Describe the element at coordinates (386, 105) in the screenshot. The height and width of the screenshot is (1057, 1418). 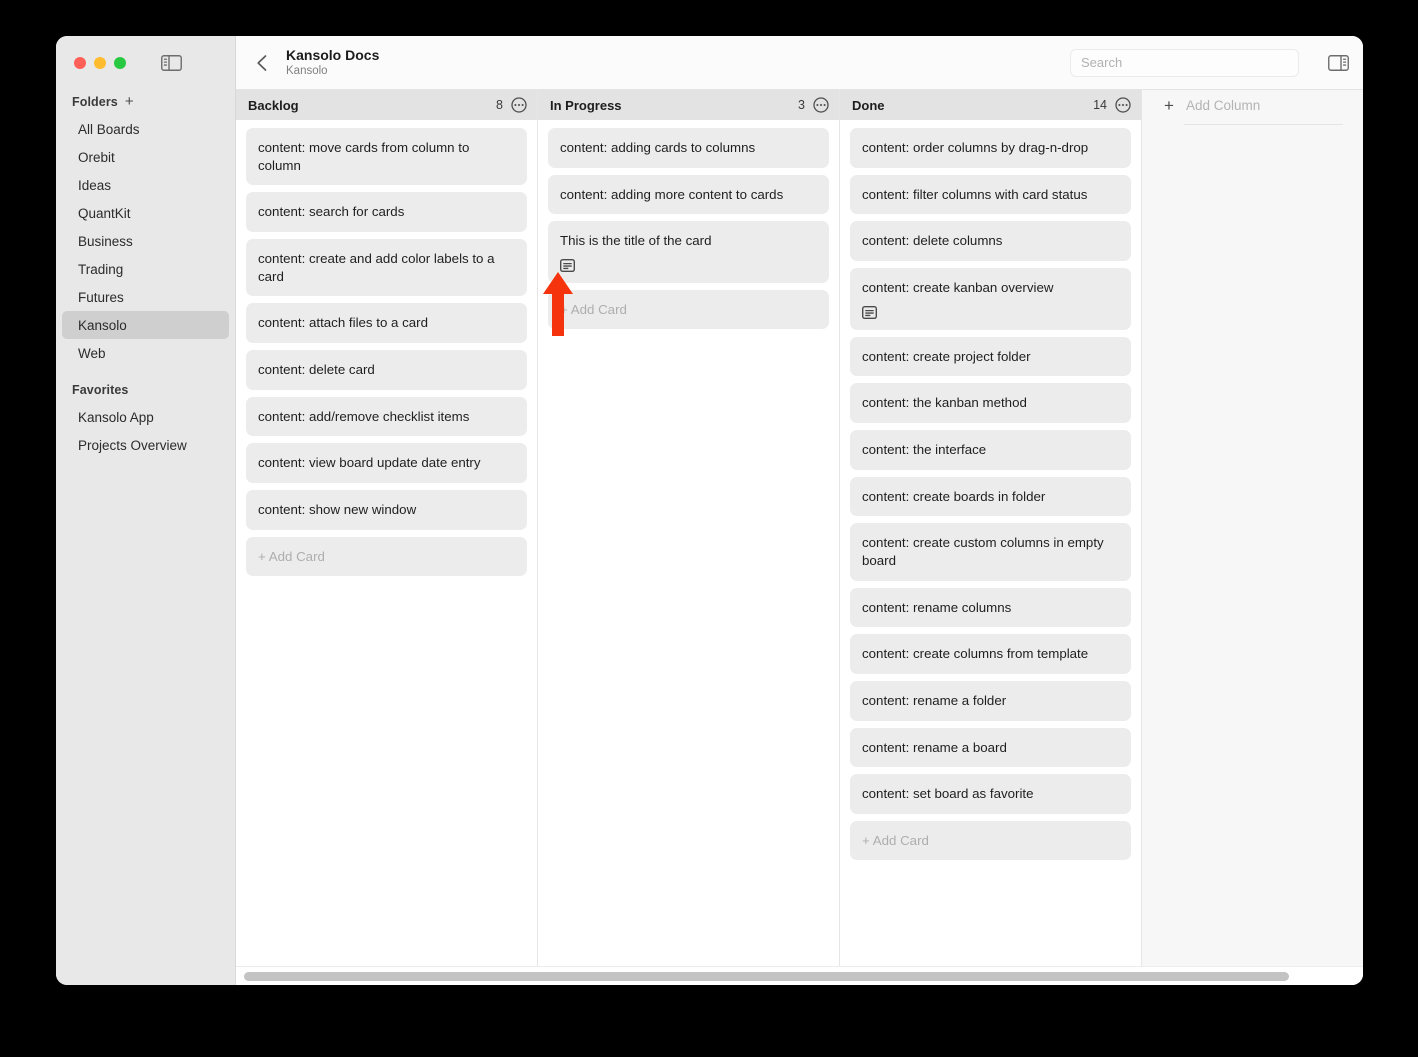
I see `column-header: Backlog 8` at that location.